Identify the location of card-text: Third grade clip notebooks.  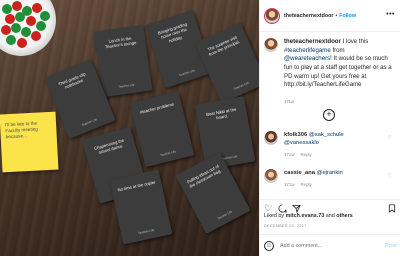
(72, 81).